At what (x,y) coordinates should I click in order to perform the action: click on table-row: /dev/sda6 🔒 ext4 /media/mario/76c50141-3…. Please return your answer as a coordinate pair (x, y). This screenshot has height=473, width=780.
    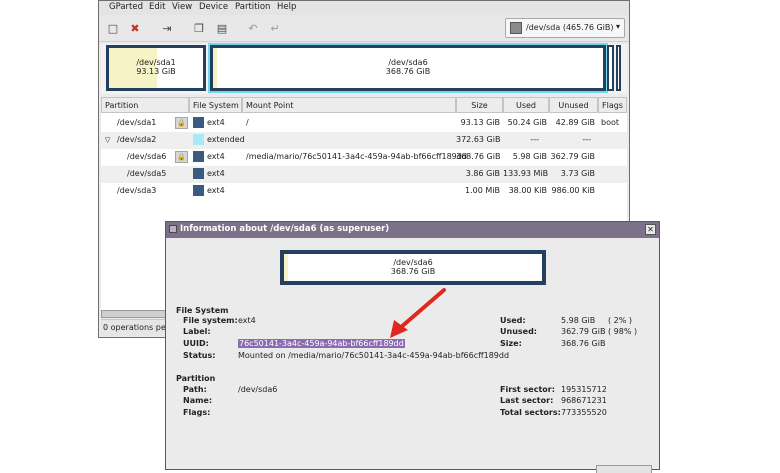
    Looking at the image, I should click on (364, 157).